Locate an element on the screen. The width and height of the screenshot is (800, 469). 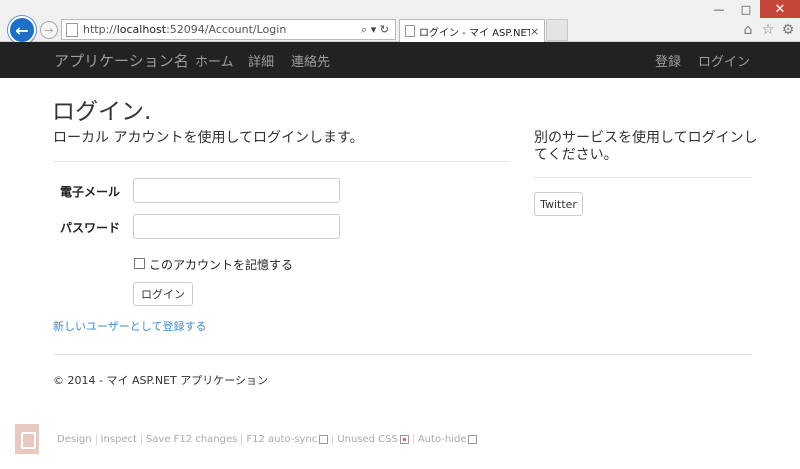
tab-close-icon: × is located at coordinates (537, 31).